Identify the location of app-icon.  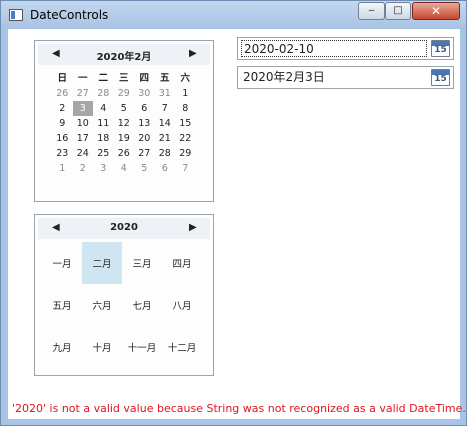
(16, 15).